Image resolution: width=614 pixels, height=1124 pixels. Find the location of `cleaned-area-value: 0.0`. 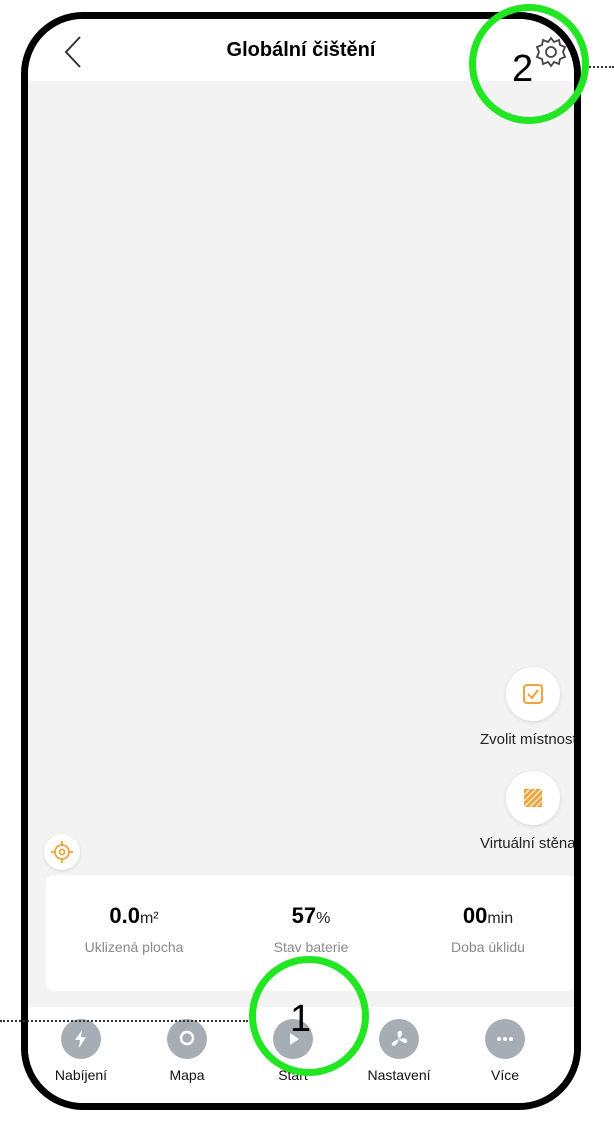

cleaned-area-value: 0.0 is located at coordinates (124, 915).